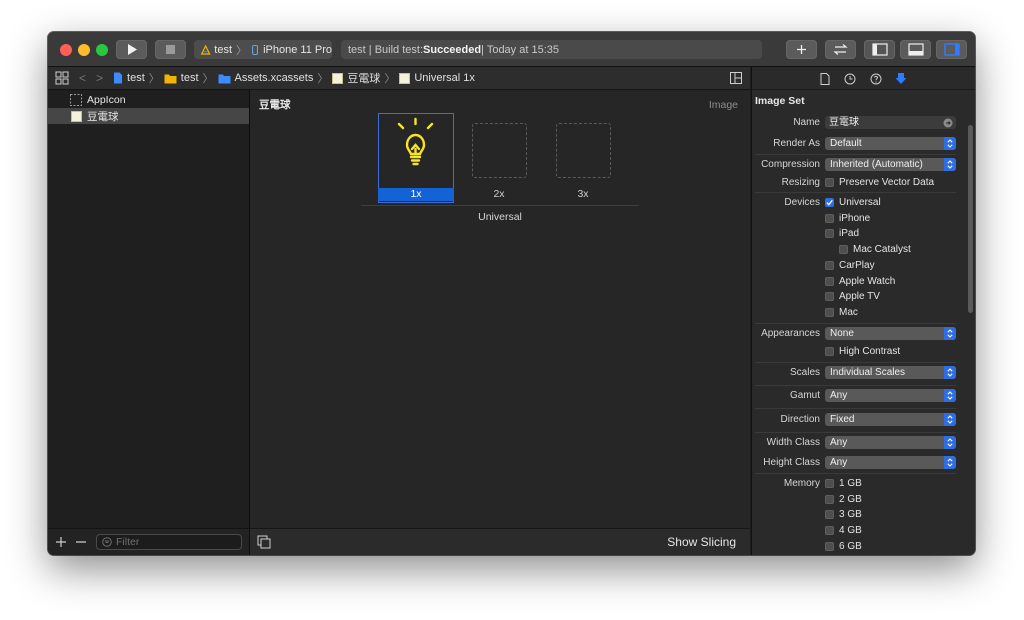 This screenshot has height=620, width=1024. What do you see at coordinates (82, 78) in the screenshot?
I see `back-chevron-icon: <` at bounding box center [82, 78].